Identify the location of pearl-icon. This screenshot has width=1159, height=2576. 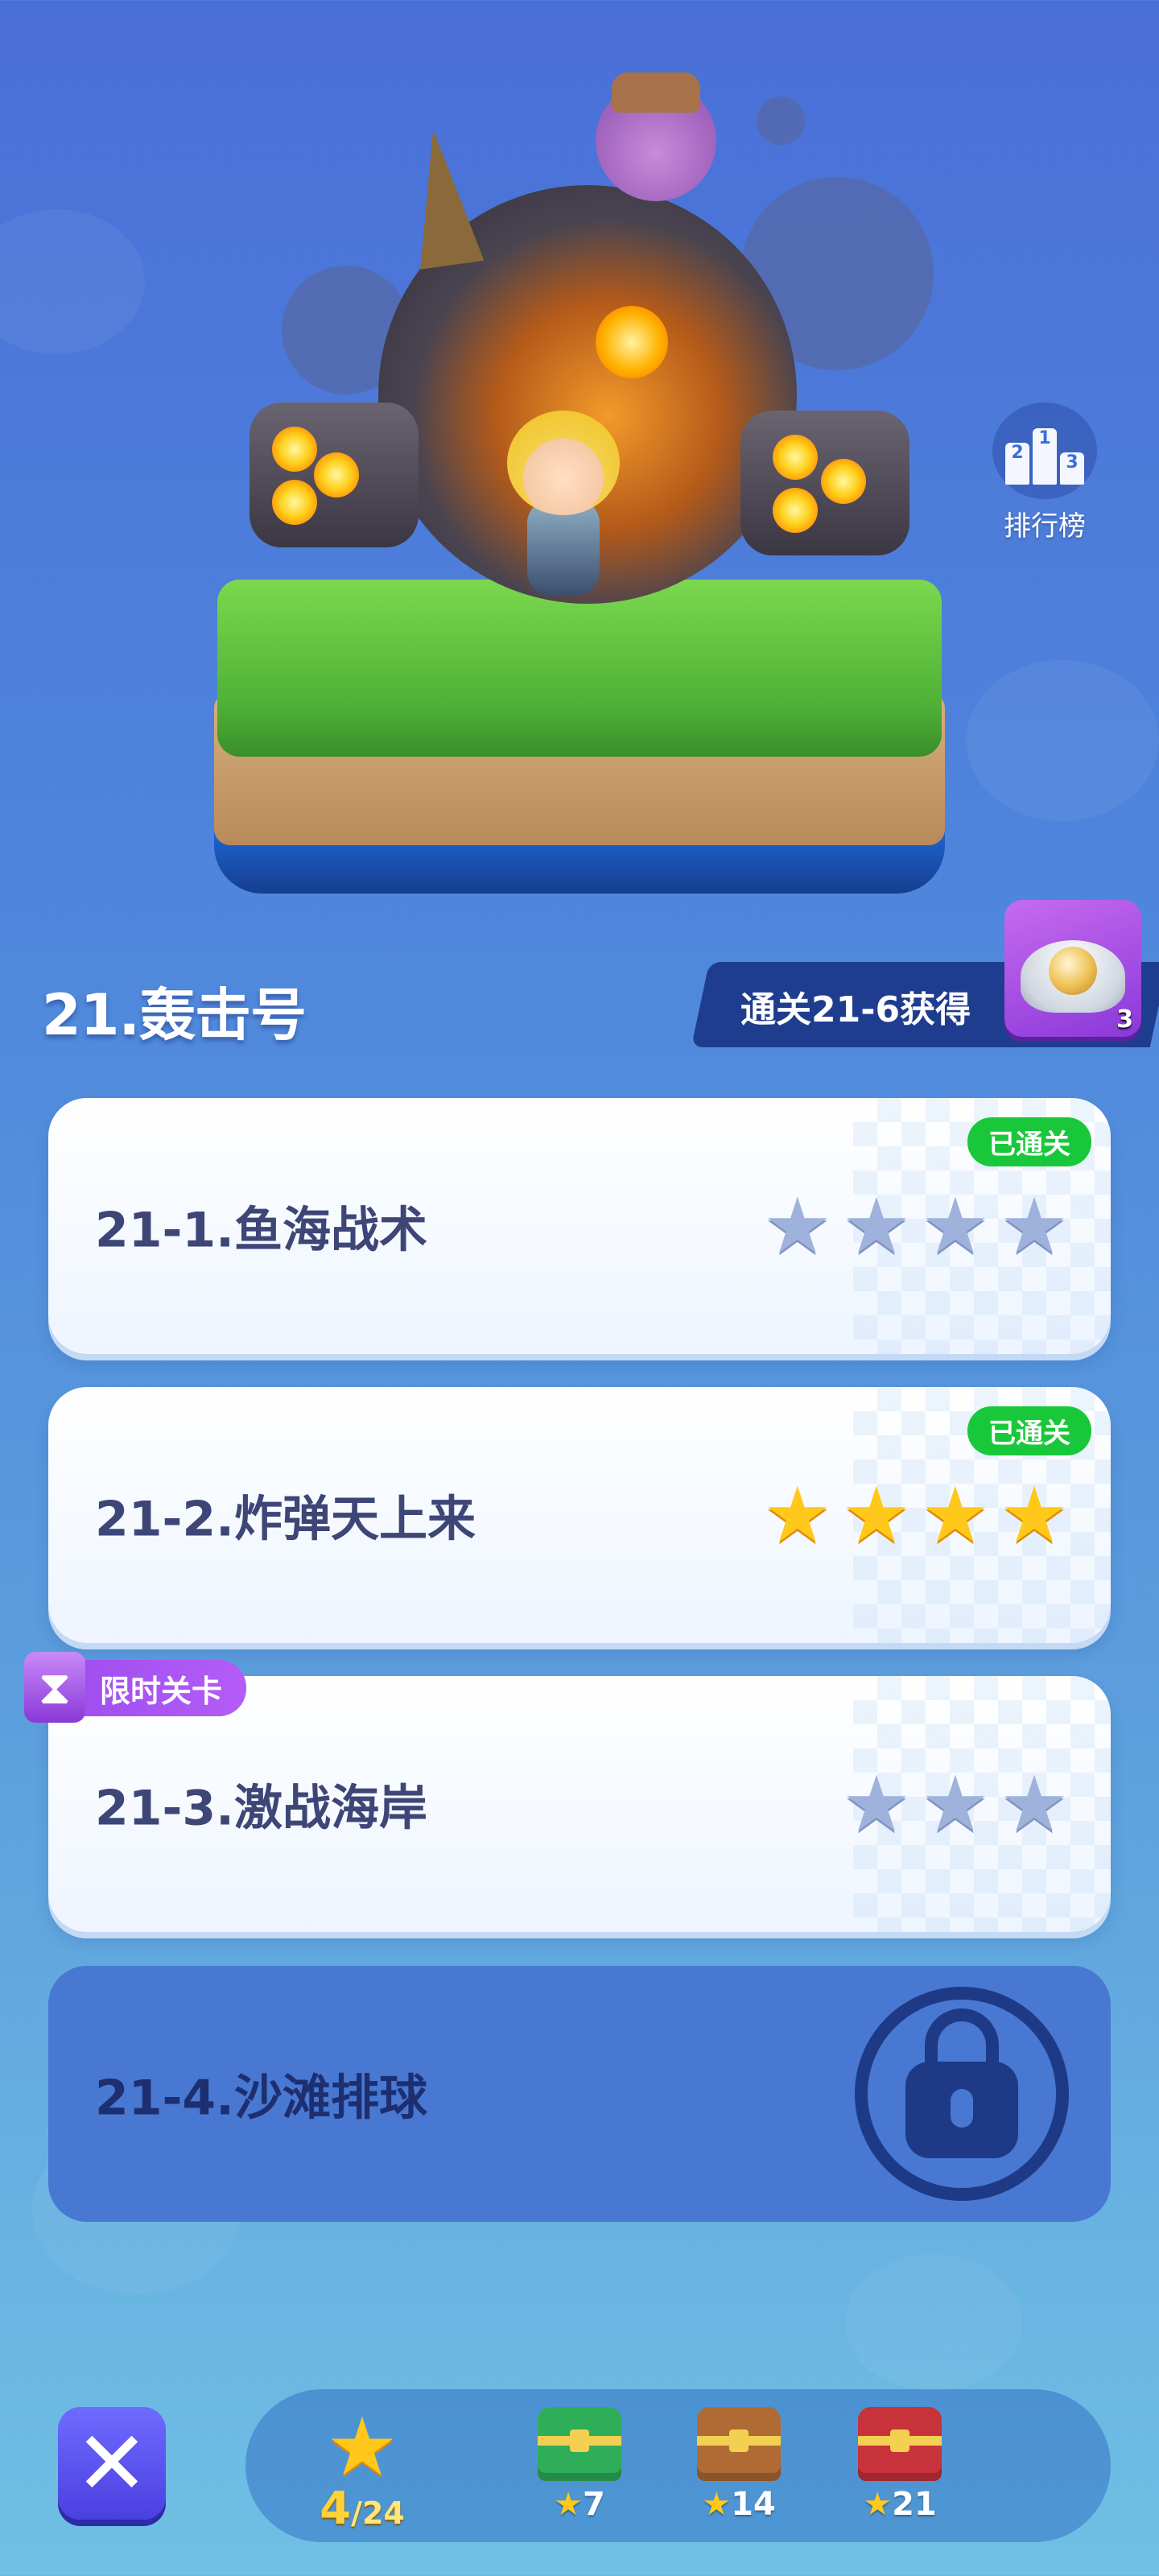
(1073, 971).